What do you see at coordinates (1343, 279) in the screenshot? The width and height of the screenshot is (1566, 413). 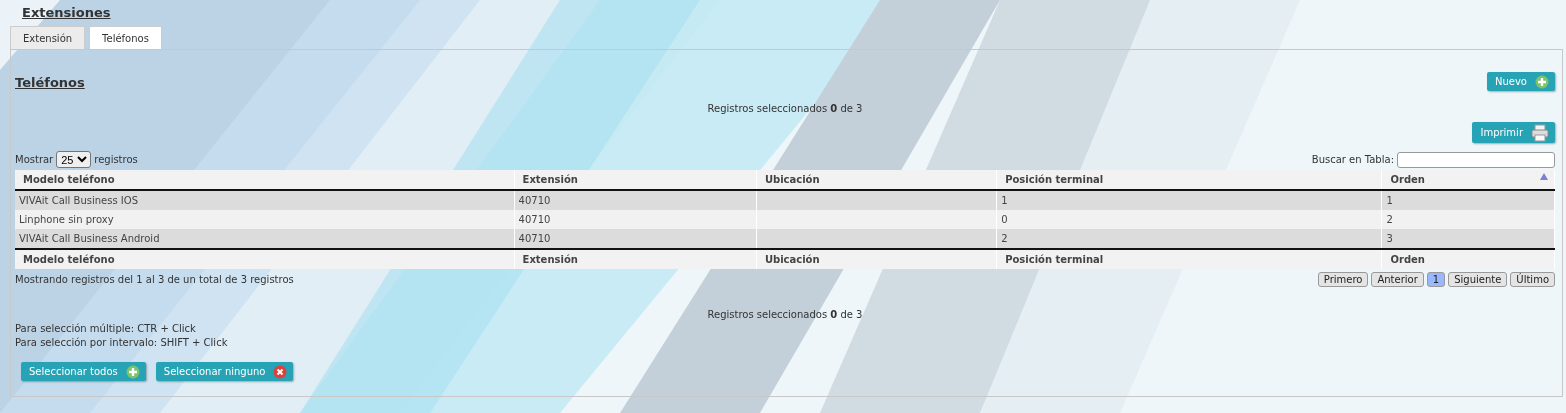 I see `page-button: Primero` at bounding box center [1343, 279].